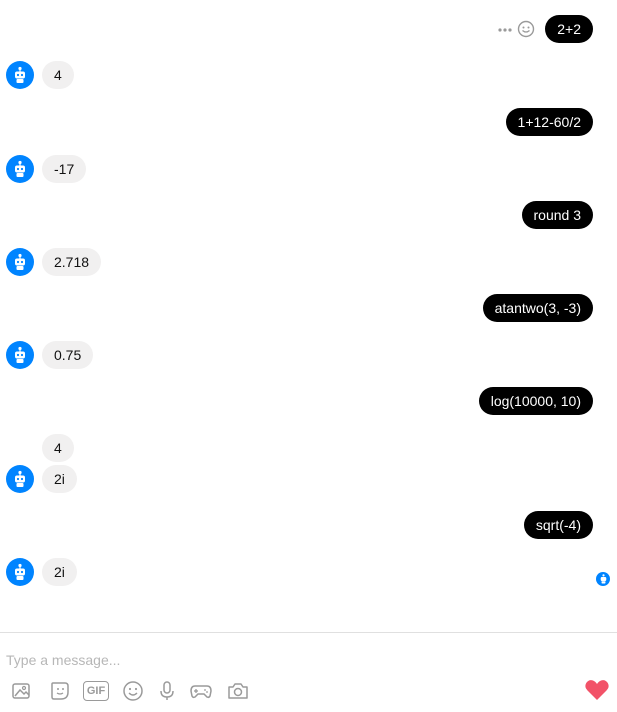  I want to click on gif-label: GIF, so click(96, 691).